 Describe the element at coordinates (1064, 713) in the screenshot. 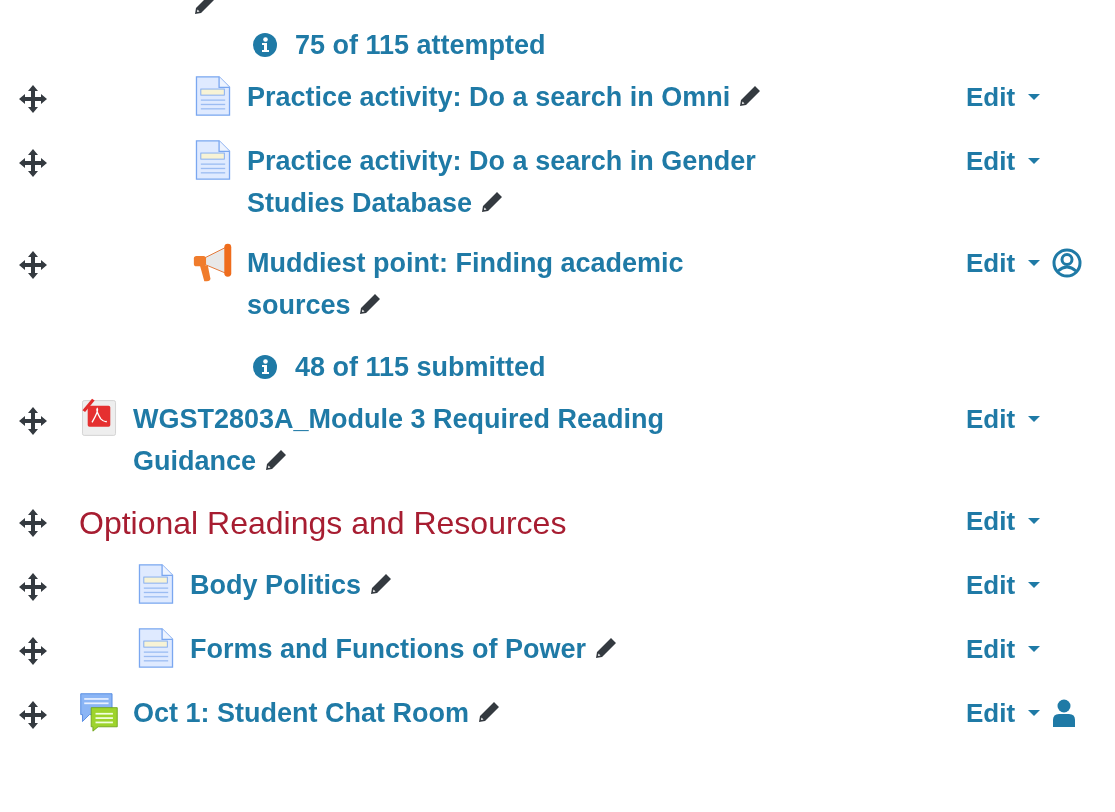

I see `user-icon` at that location.